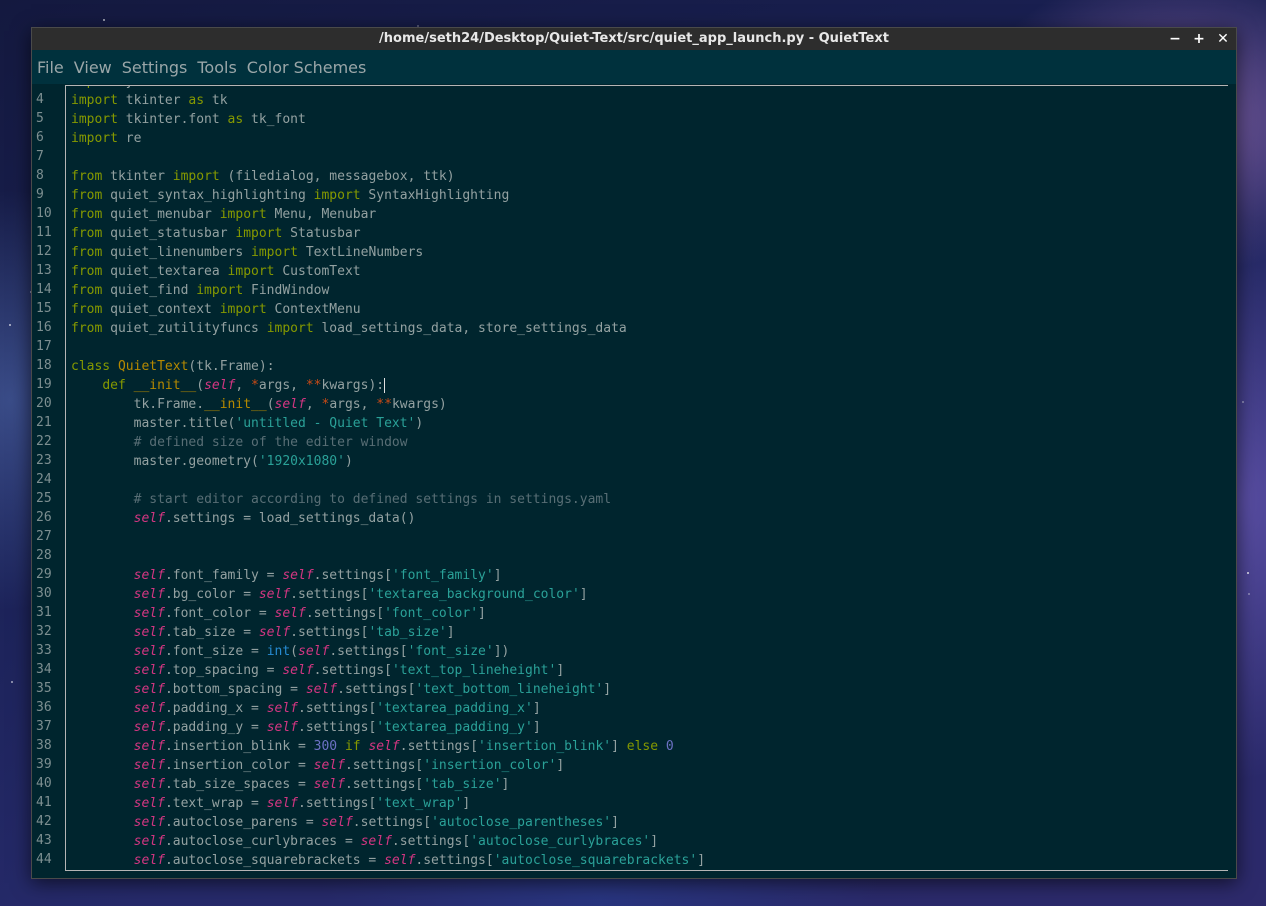 This screenshot has width=1266, height=906. I want to click on code-token: 'font_size', so click(450, 651).